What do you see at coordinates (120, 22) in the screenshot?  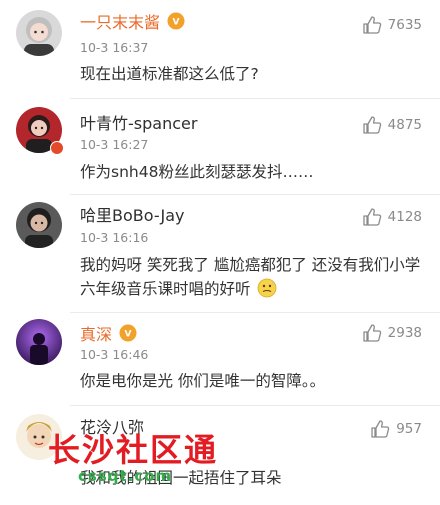 I see `username-text: 一只末末酱` at bounding box center [120, 22].